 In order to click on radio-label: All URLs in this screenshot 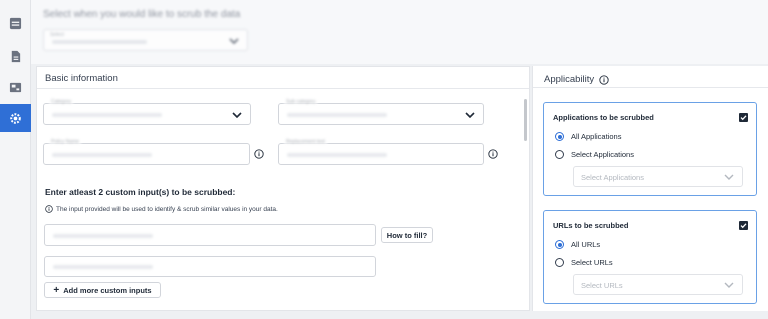, I will do `click(586, 244)`.